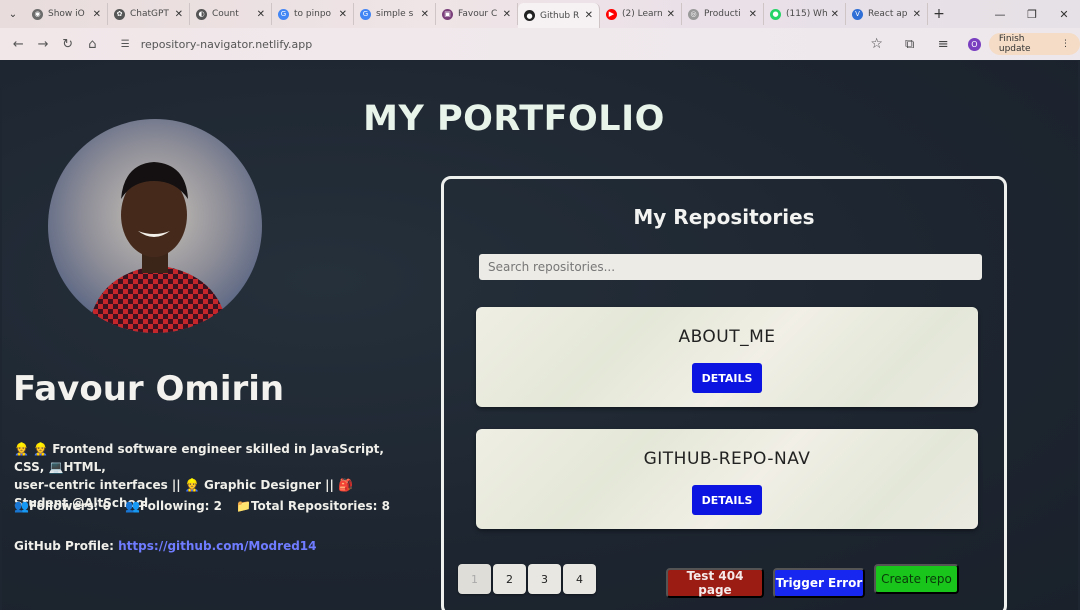  I want to click on browser-tab: Gto pinpo ✕, so click(313, 14).